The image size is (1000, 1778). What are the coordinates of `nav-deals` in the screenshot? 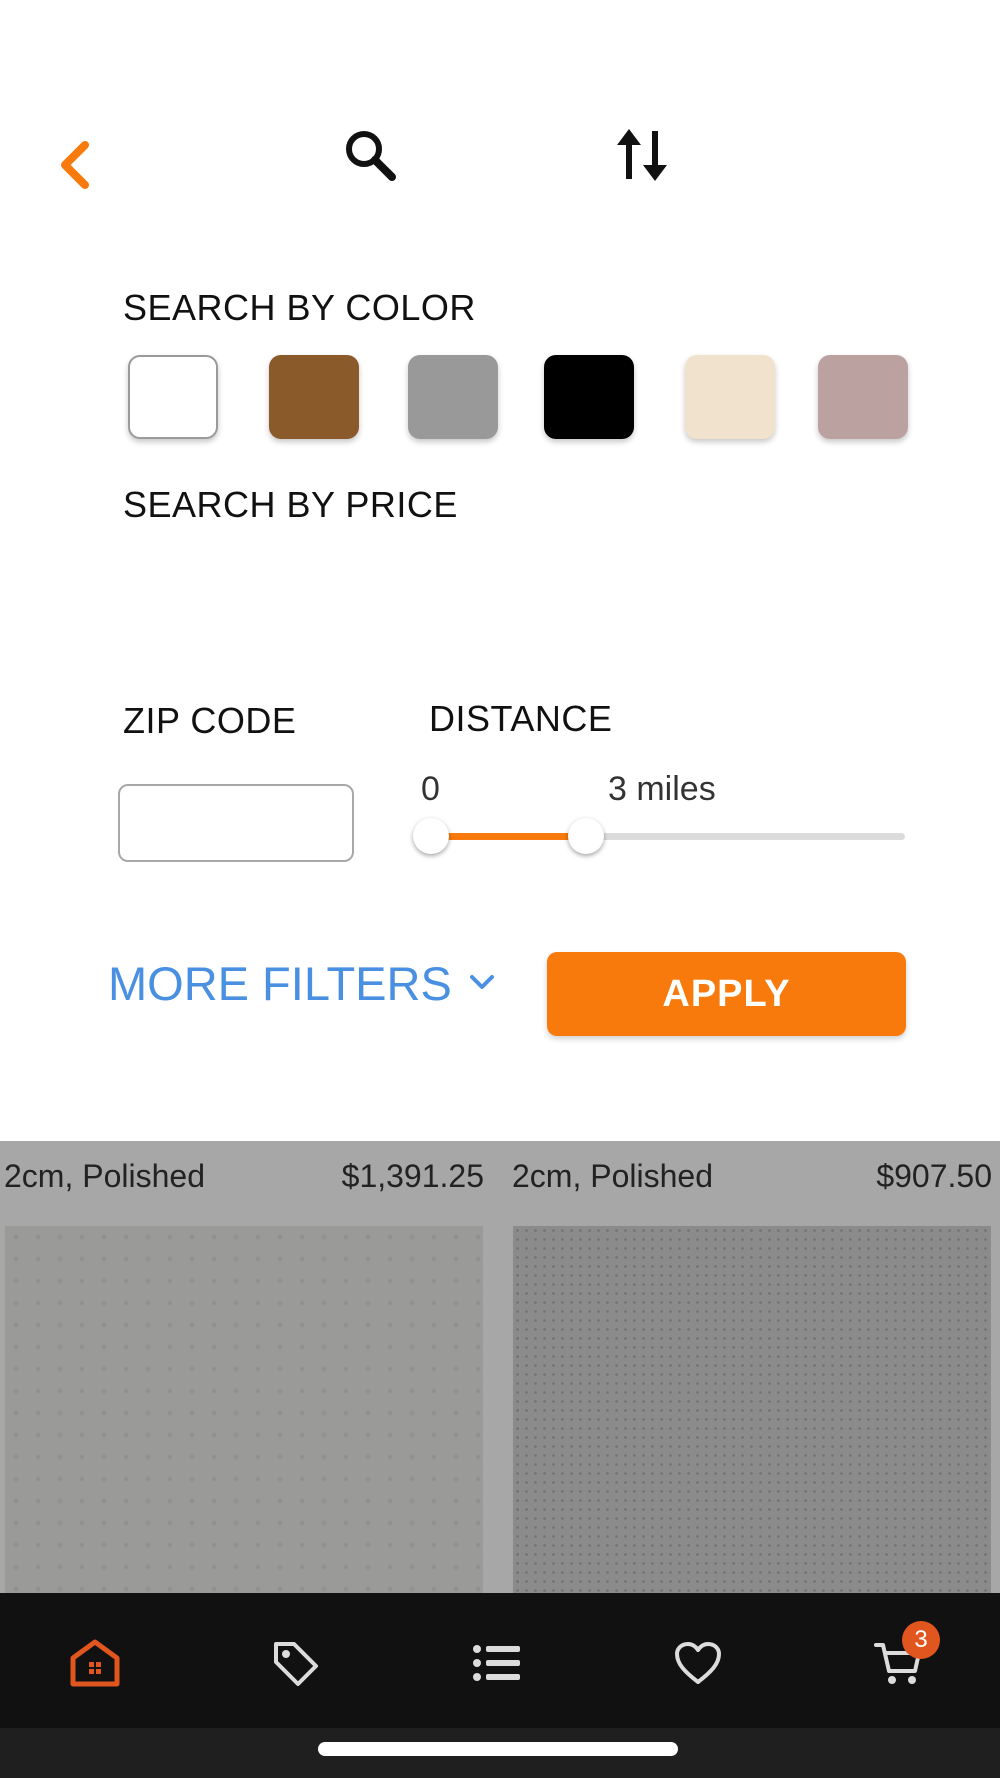 It's located at (295, 1663).